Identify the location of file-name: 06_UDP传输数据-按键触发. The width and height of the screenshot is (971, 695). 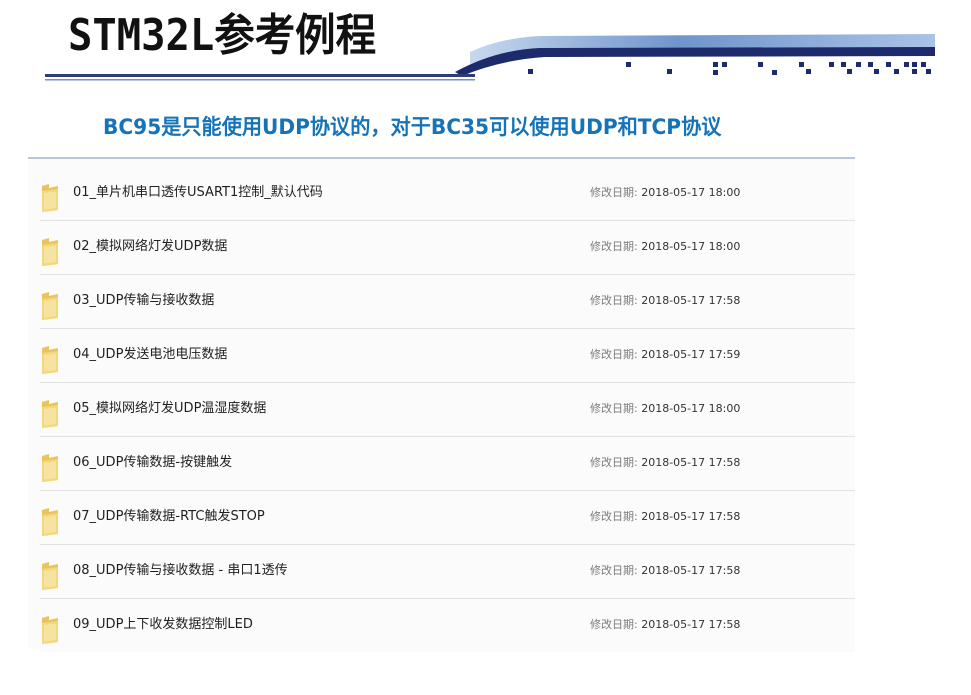
(153, 462).